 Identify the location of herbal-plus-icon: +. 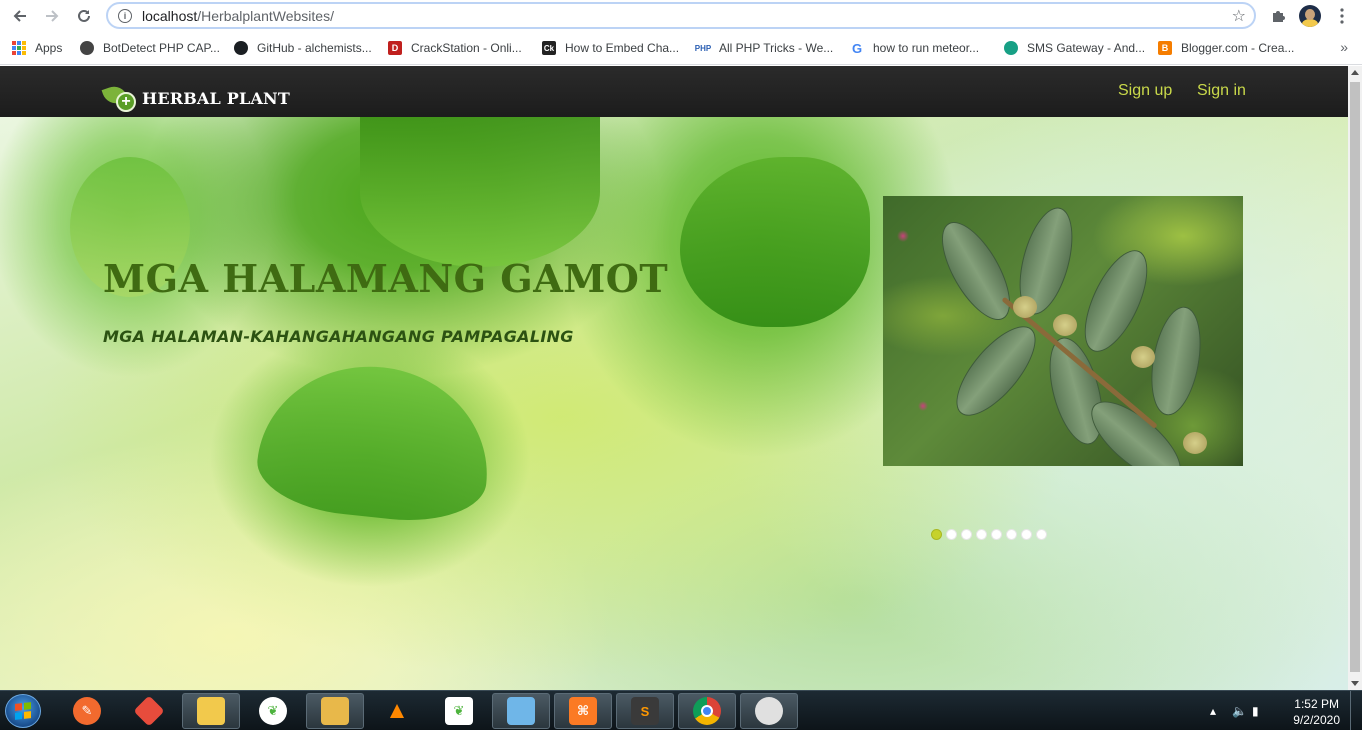
(119, 97).